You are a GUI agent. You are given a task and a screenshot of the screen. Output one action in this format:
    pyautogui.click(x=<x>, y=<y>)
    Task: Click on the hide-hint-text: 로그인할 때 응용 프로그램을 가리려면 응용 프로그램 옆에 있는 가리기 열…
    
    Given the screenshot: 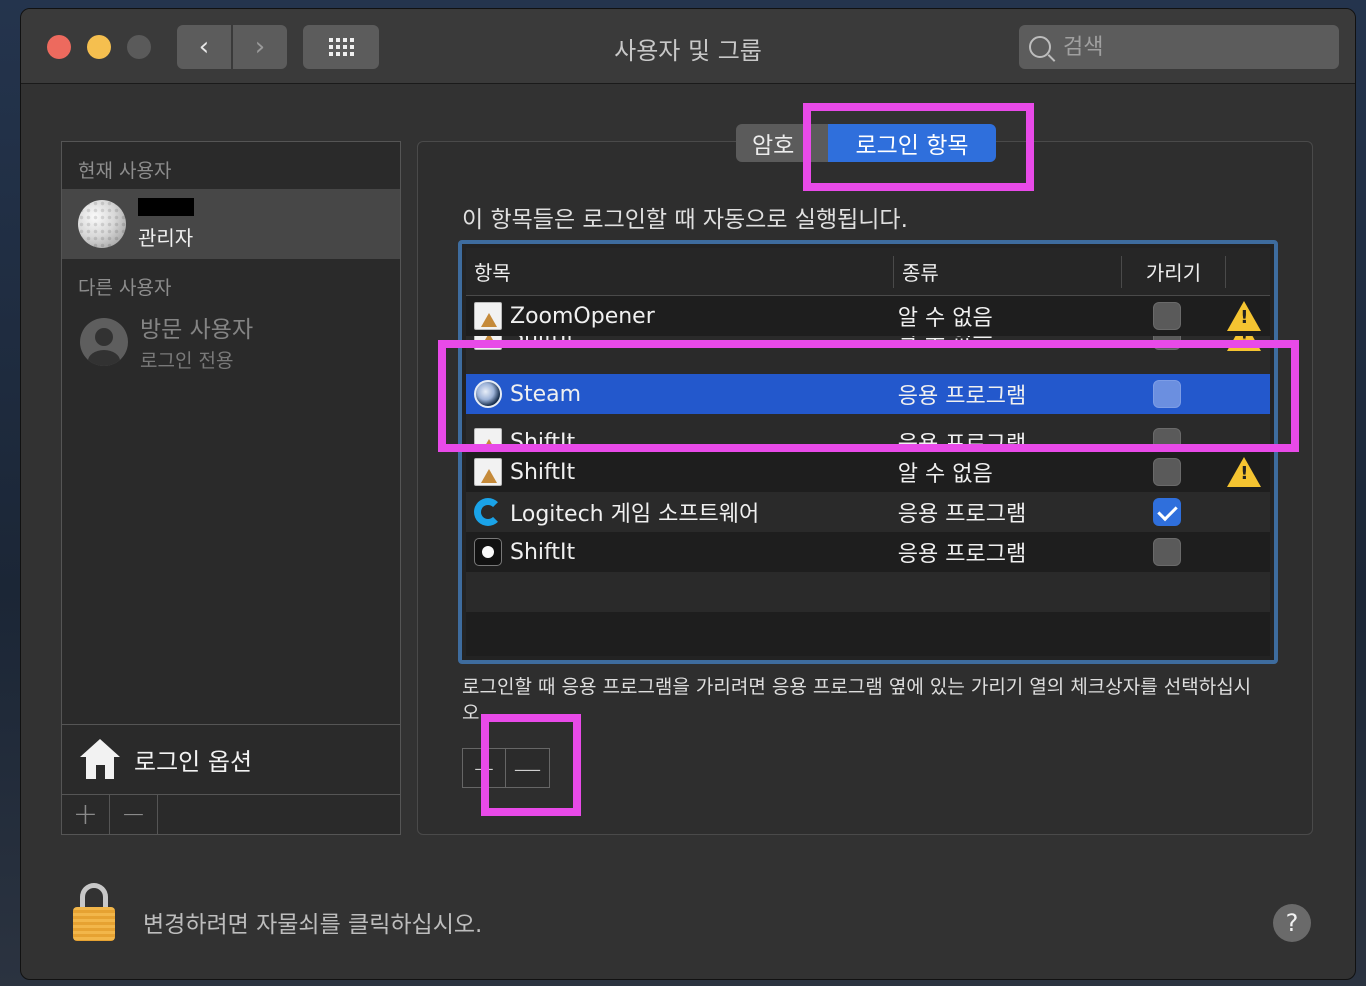 What is the action you would take?
    pyautogui.click(x=857, y=700)
    